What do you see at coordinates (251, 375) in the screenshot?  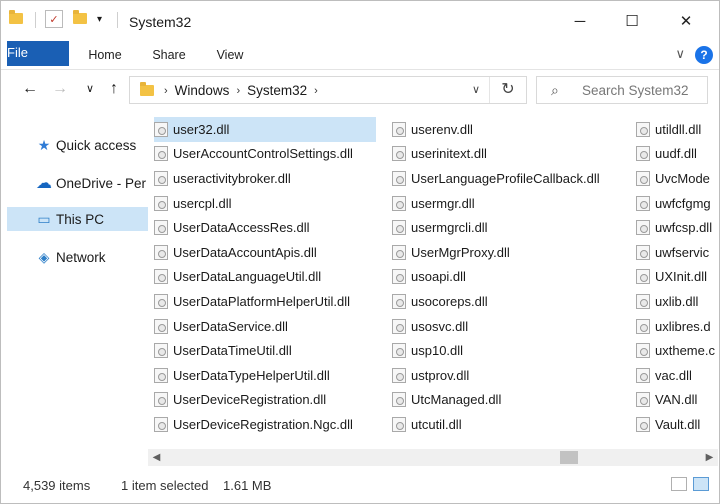 I see `file-name: UserDataTypeHelperUtil.dll` at bounding box center [251, 375].